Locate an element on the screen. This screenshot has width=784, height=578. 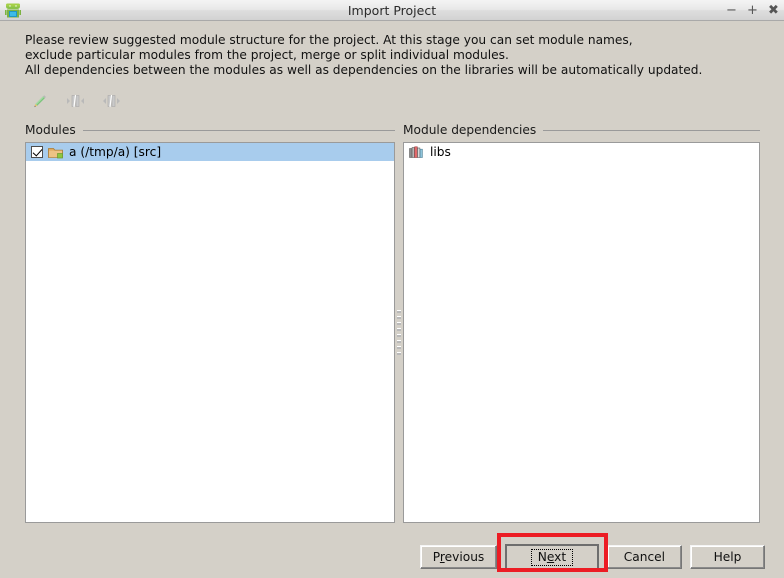
cancel-button: Cancel is located at coordinates (644, 557).